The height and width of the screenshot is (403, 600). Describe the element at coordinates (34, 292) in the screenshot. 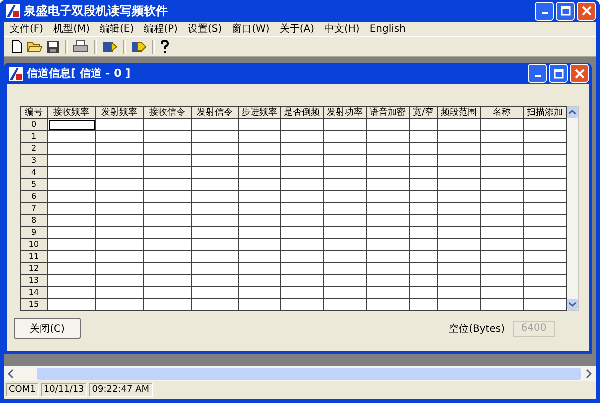

I see `row-number: 14` at that location.